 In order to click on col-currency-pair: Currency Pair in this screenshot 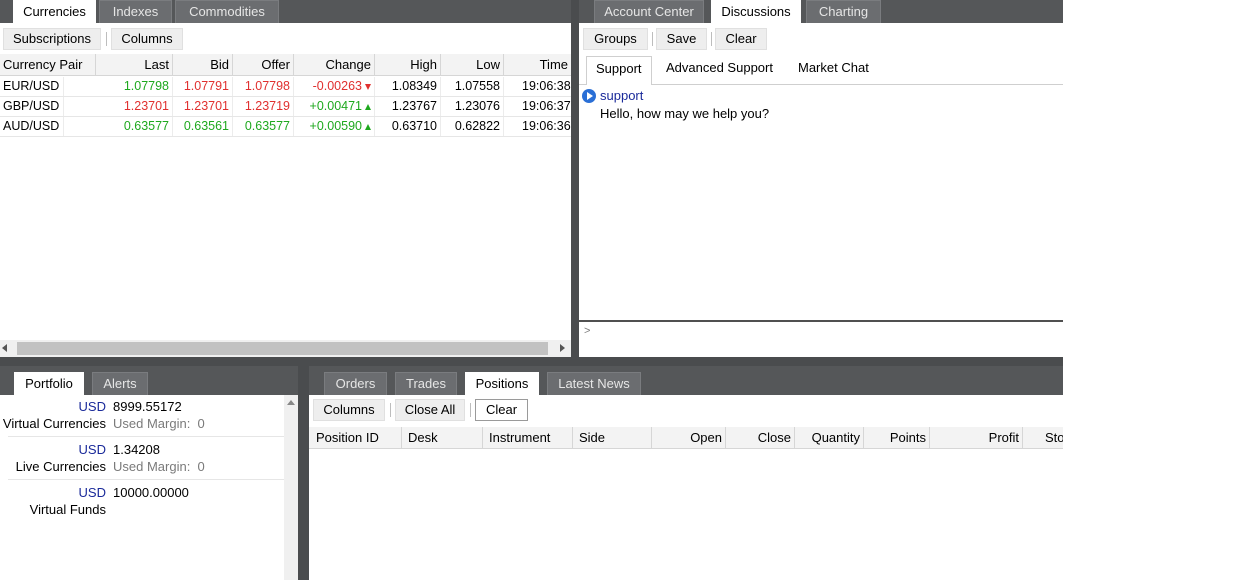, I will do `click(48, 65)`.